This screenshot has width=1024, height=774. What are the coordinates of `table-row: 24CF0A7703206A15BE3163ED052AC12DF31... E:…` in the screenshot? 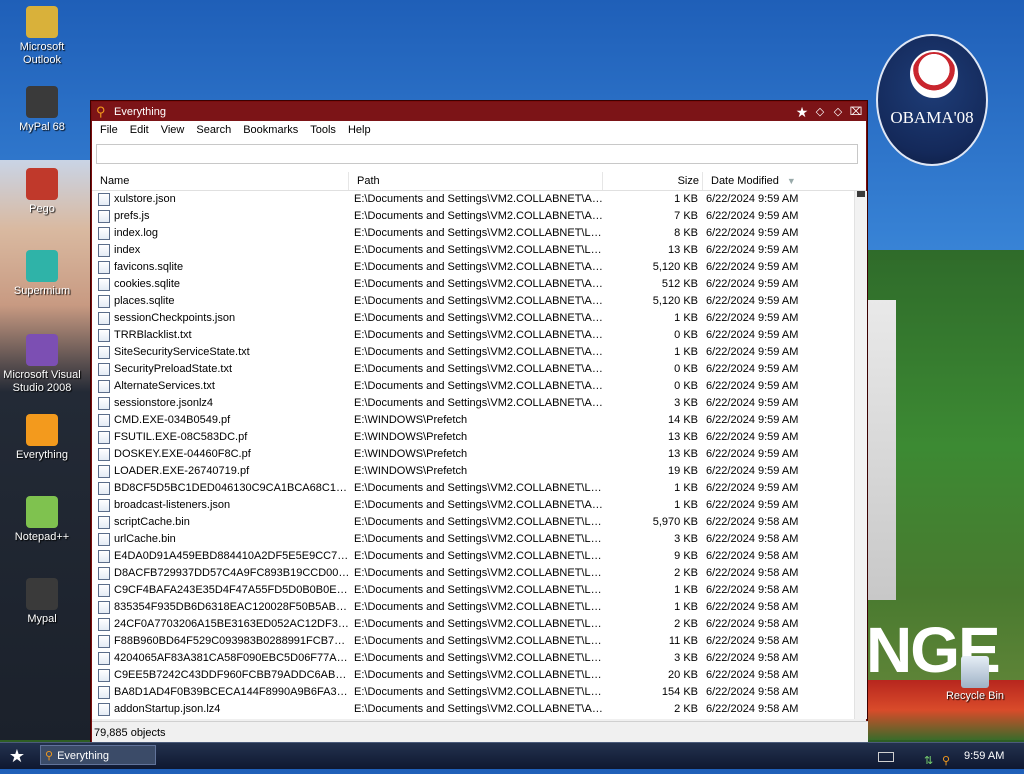 It's located at (473, 624).